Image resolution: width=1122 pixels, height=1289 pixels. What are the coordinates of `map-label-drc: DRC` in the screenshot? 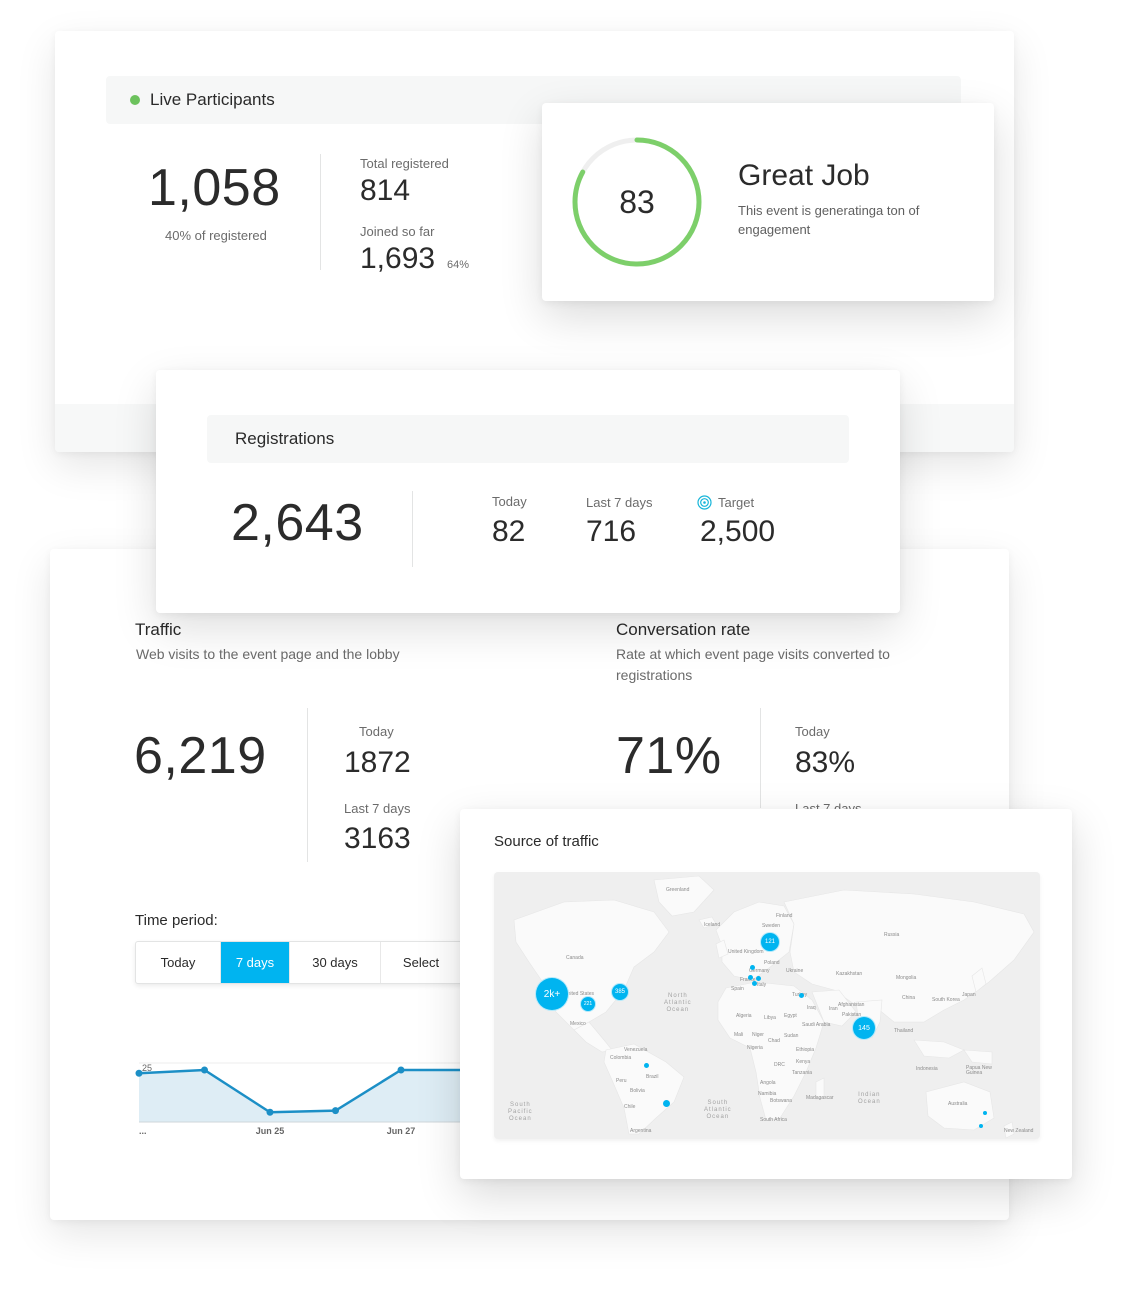 It's located at (779, 1065).